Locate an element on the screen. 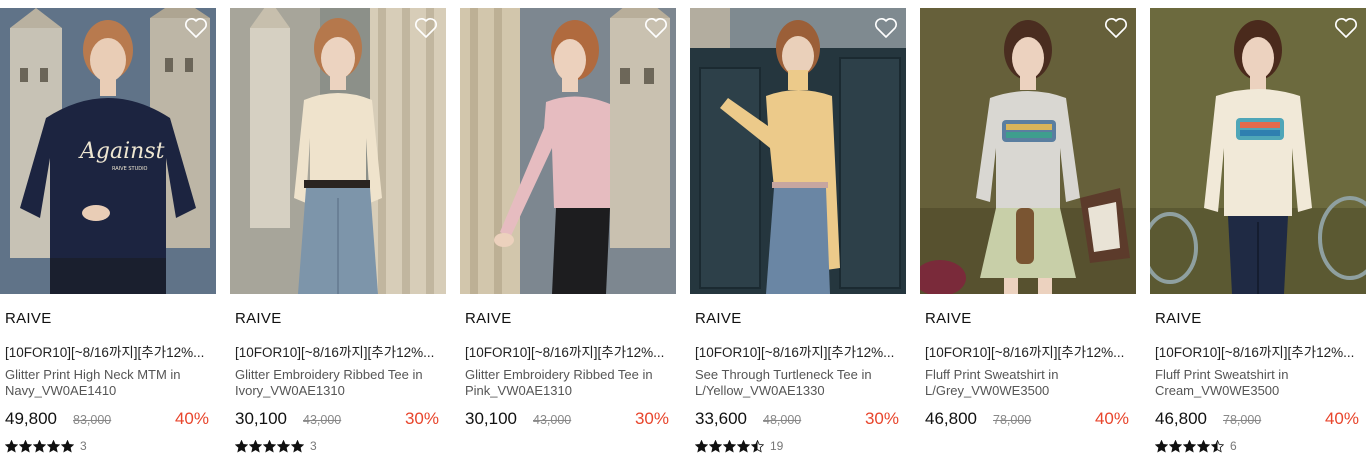 This screenshot has width=1367, height=475. product-photo: Against RAIVE STUDIO is located at coordinates (108, 151).